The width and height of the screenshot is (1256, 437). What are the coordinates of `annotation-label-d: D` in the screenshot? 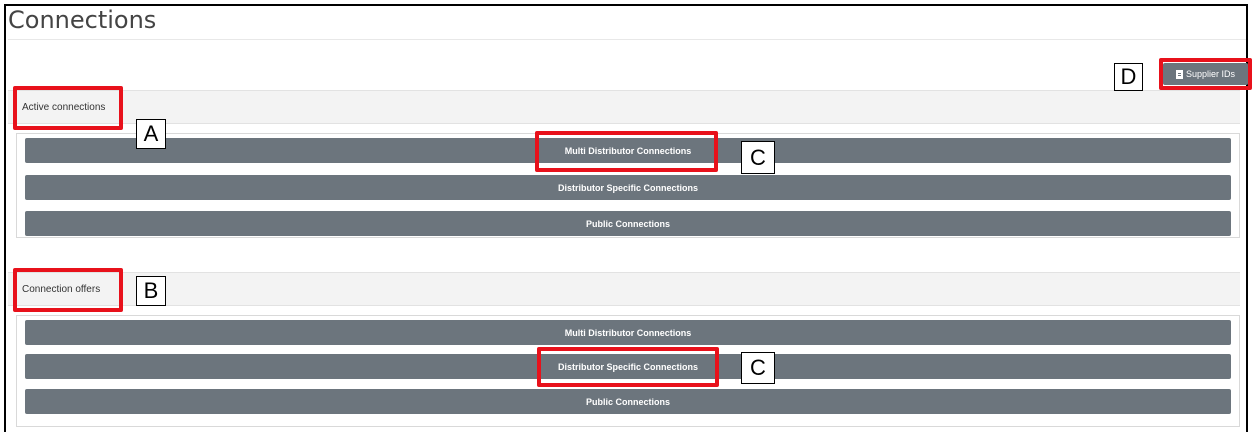 It's located at (1128, 77).